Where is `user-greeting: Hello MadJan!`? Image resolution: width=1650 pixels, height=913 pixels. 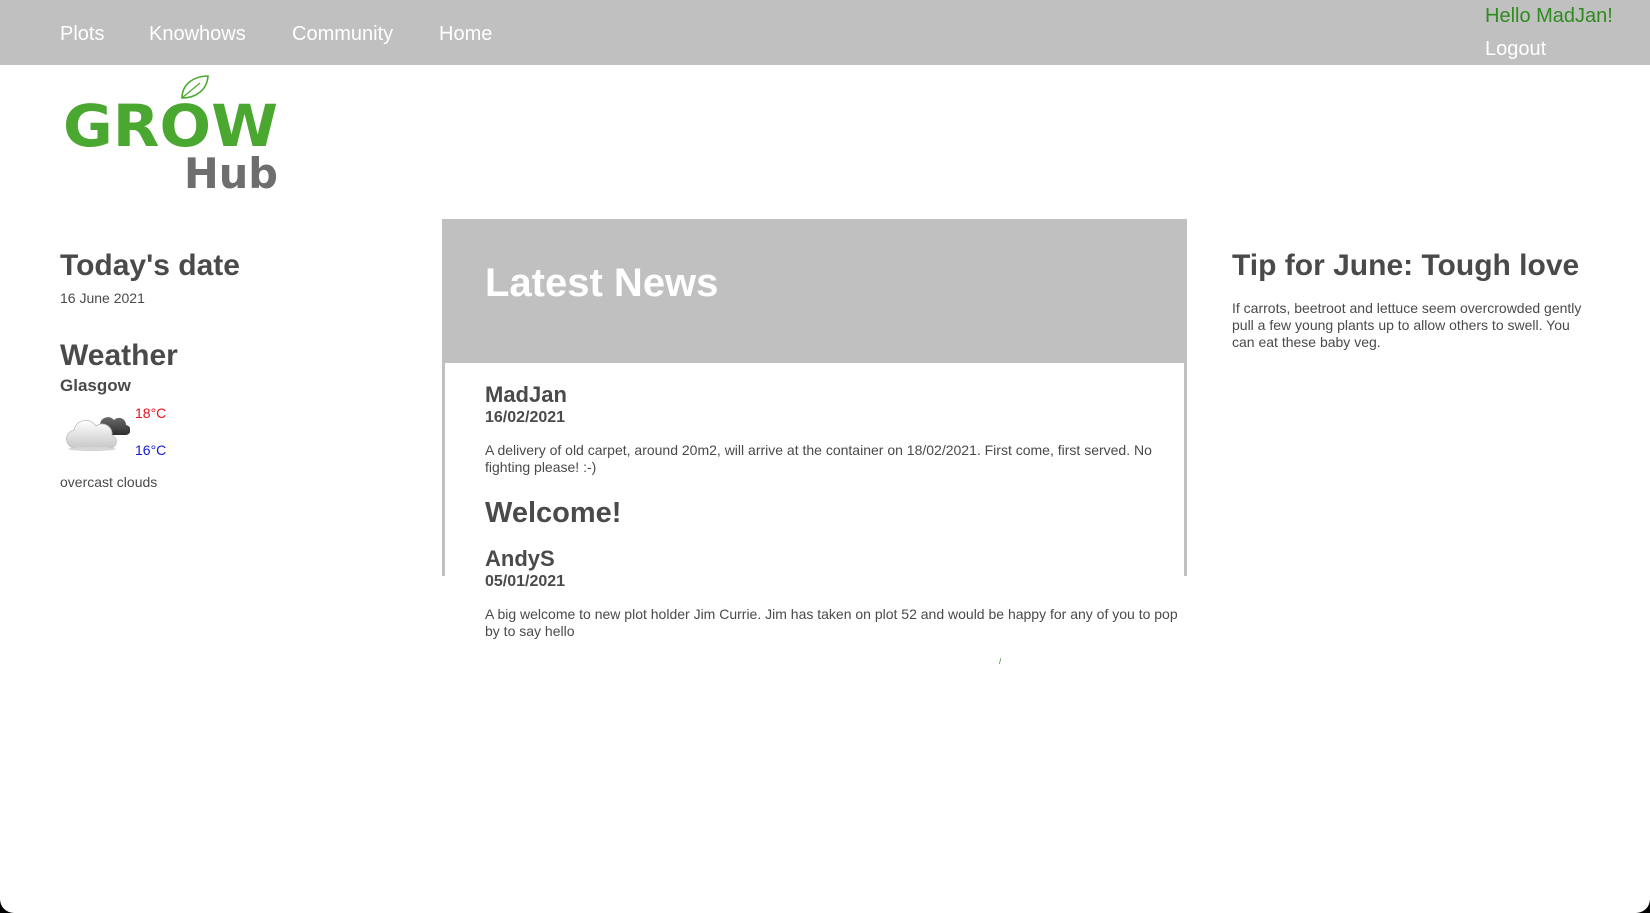
user-greeting: Hello MadJan! is located at coordinates (1549, 16).